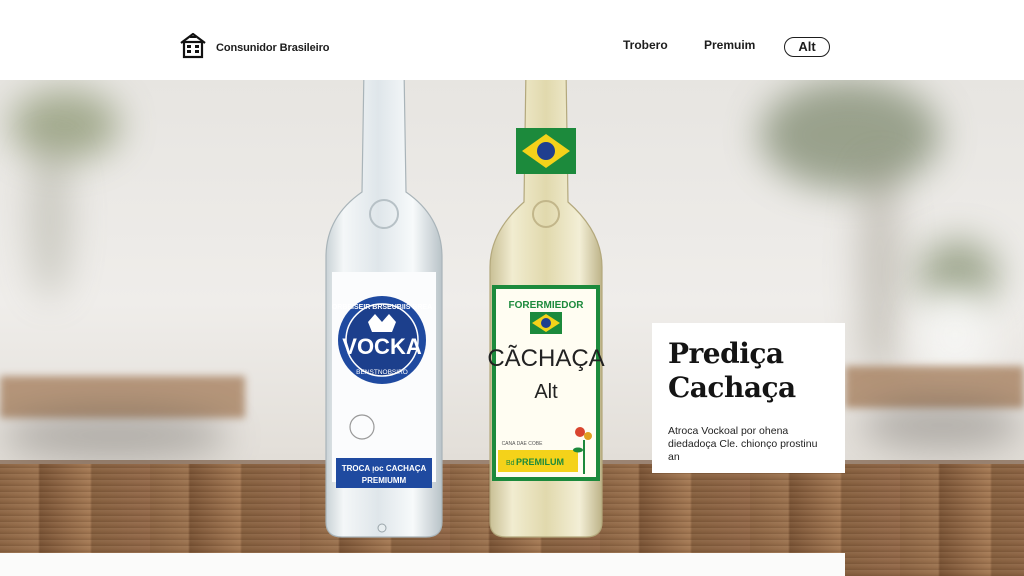 The image size is (1024, 576). I want to click on nav-link-premuim: Premuim, so click(729, 45).